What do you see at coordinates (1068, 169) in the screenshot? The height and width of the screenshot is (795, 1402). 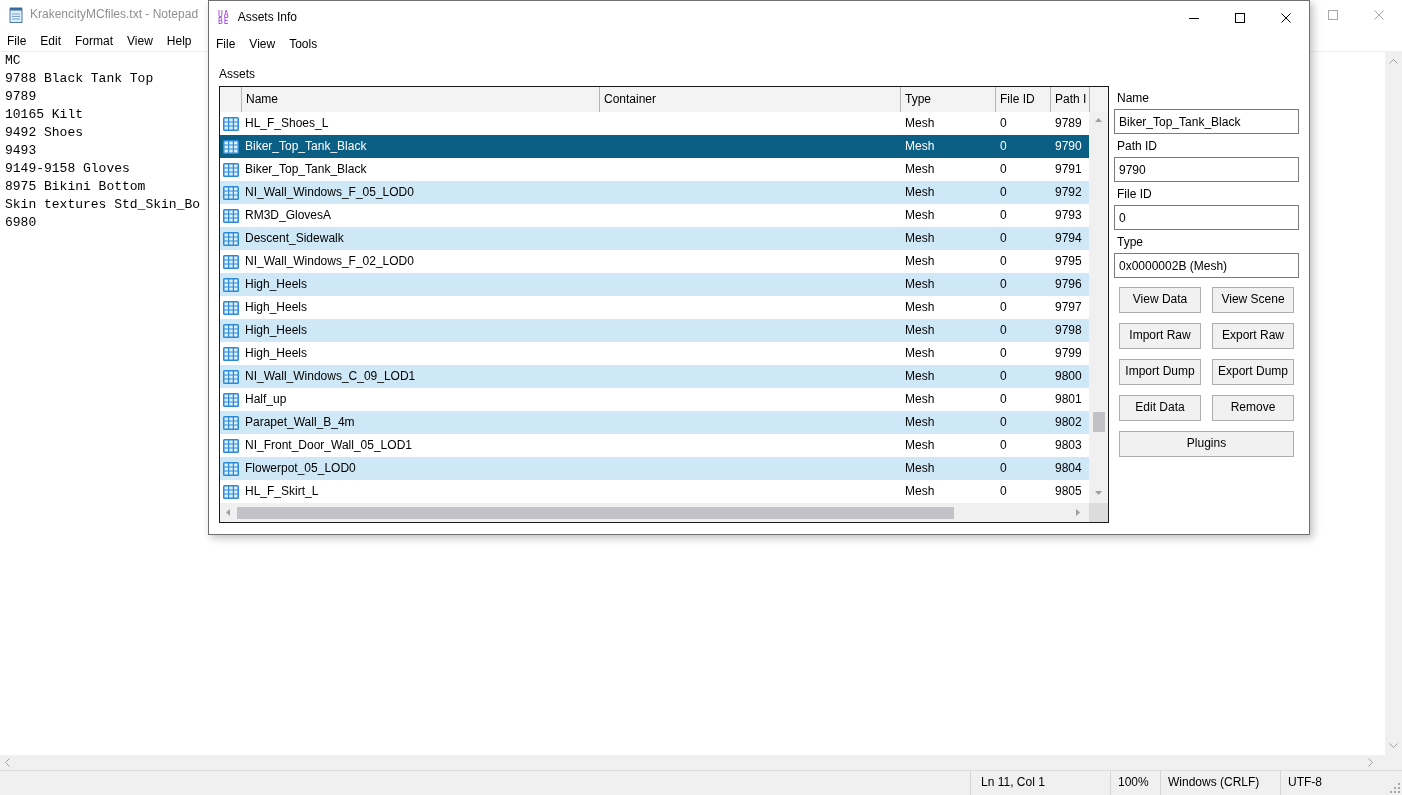 I see `path-id-cell-text: 9791` at bounding box center [1068, 169].